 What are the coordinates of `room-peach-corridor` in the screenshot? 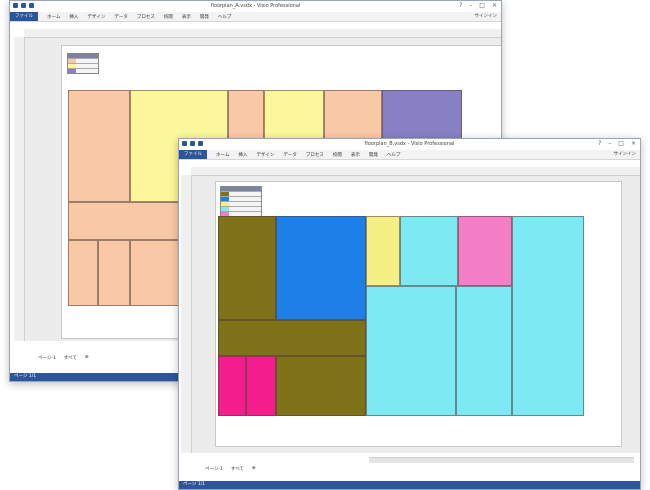 It's located at (124, 221).